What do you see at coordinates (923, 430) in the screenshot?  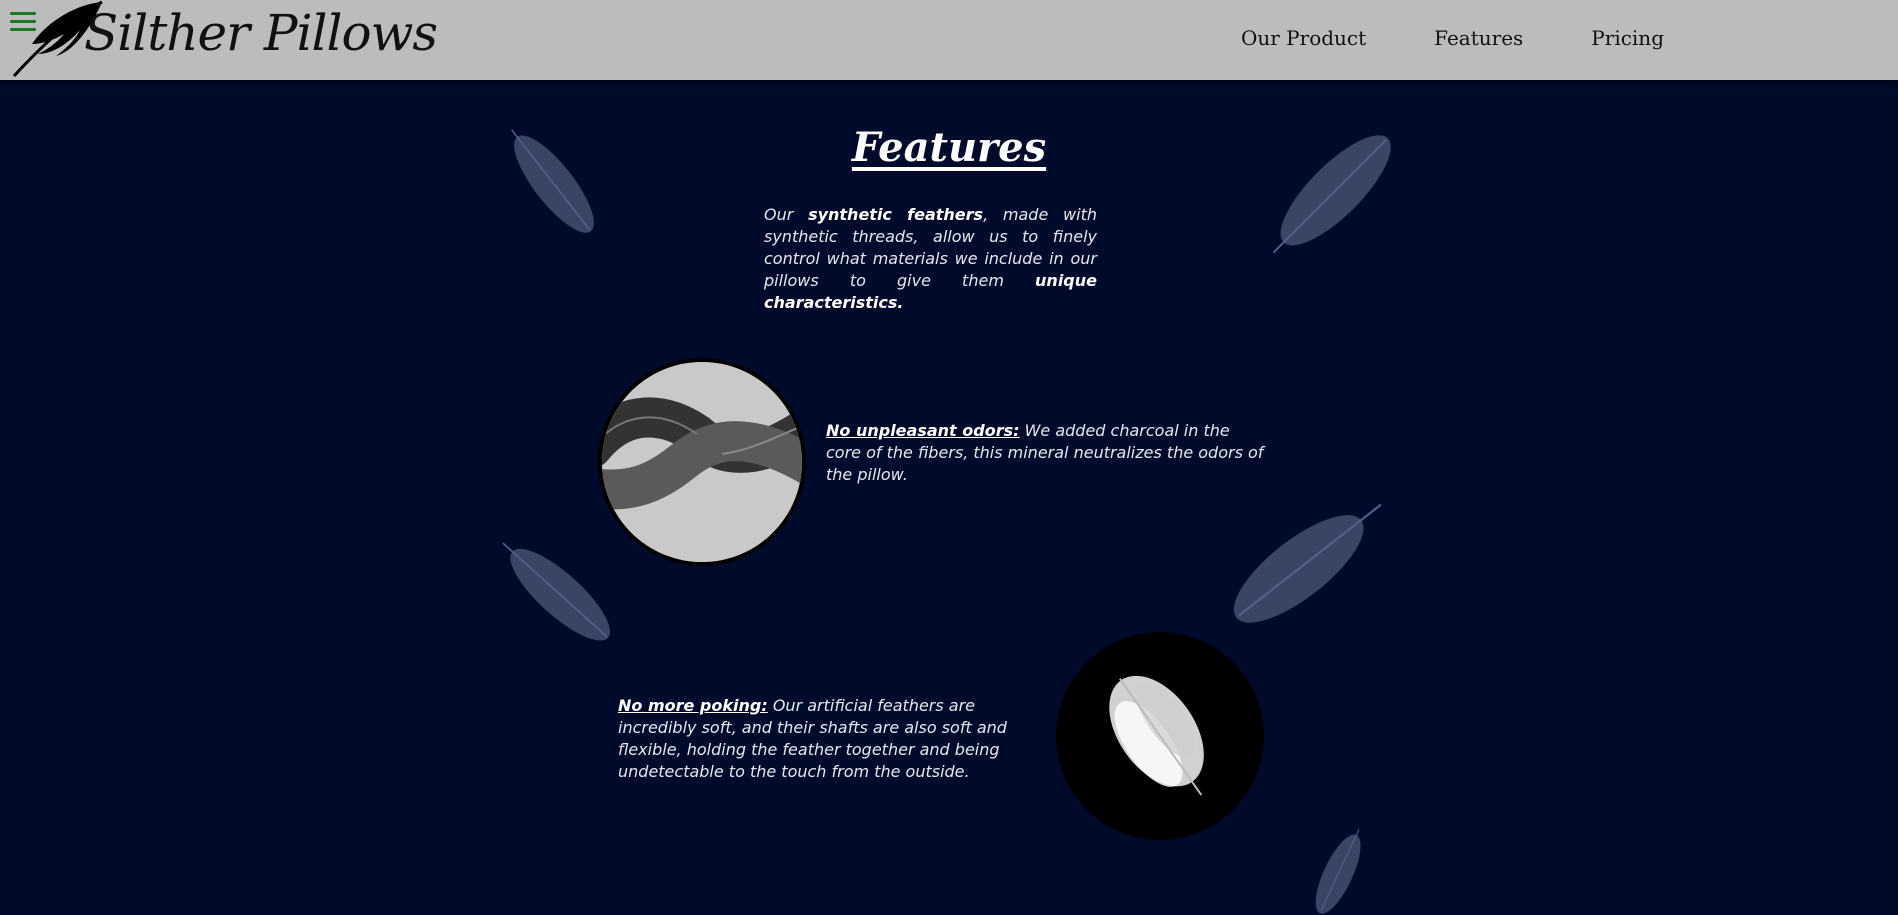 I see `feature-odors-label: No unpleasant odors:` at bounding box center [923, 430].